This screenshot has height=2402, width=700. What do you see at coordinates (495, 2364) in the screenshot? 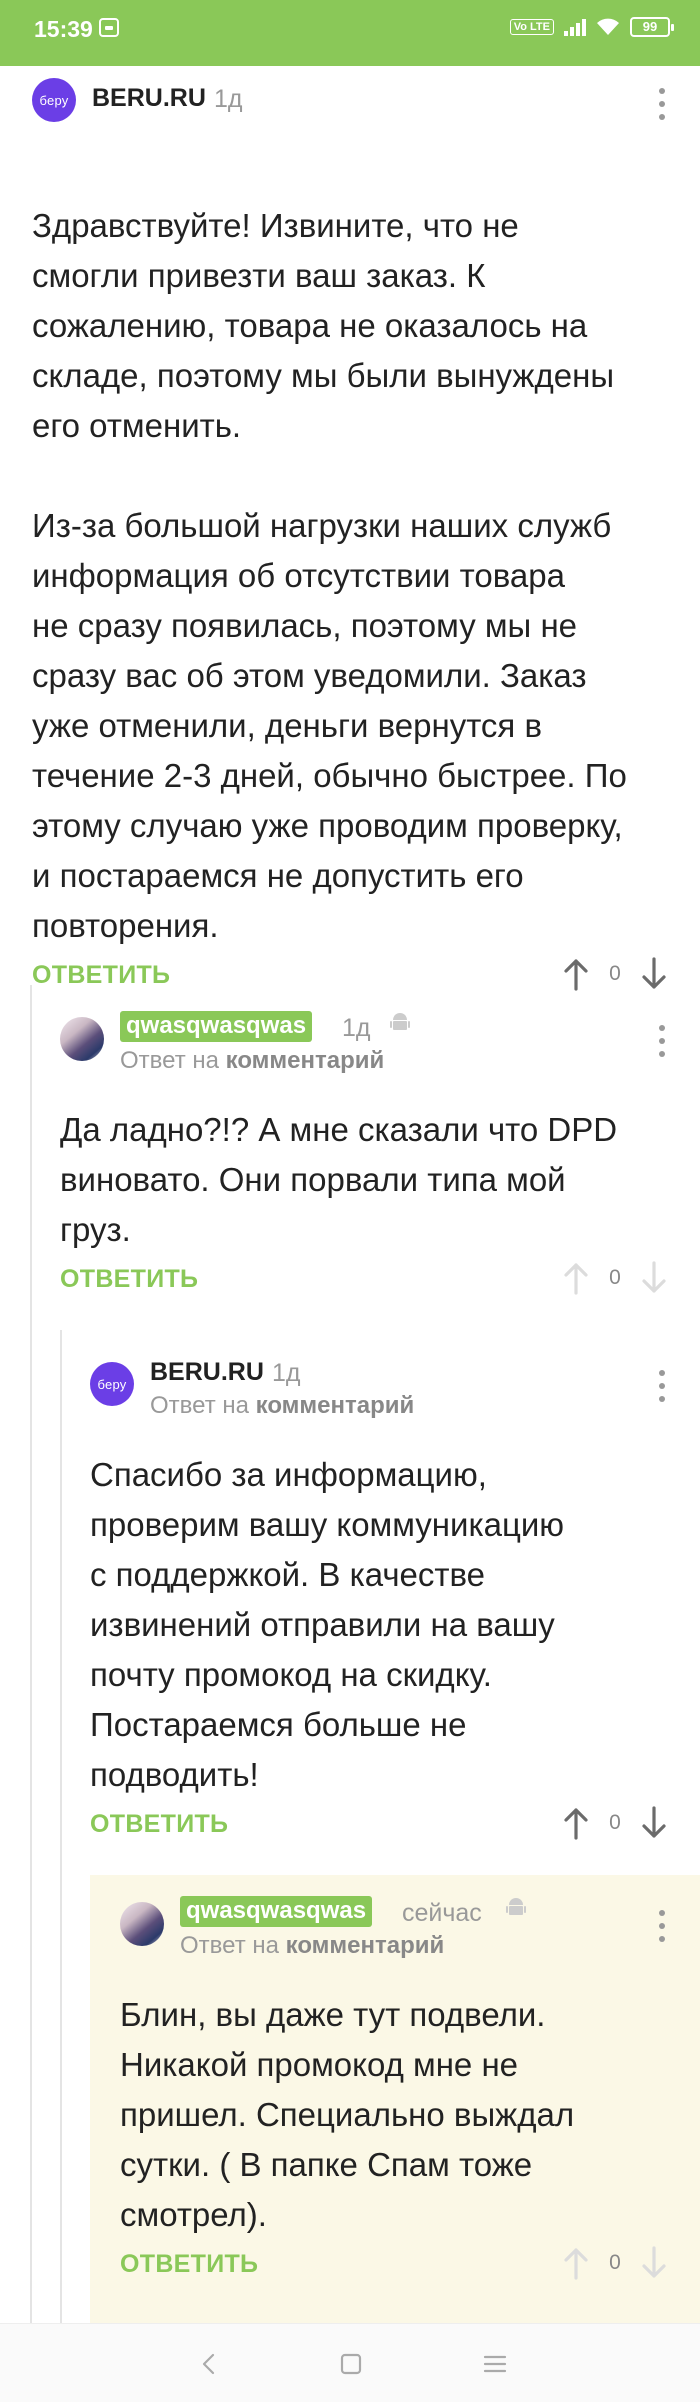
I see `menu-icon` at bounding box center [495, 2364].